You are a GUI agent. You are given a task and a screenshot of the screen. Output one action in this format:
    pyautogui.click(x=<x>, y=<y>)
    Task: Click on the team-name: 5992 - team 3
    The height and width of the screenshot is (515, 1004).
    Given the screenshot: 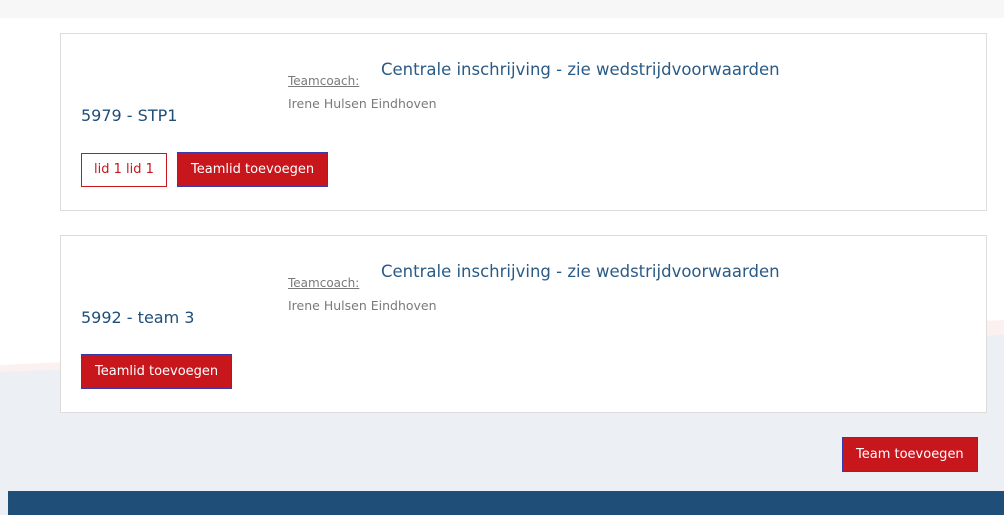 What is the action you would take?
    pyautogui.click(x=138, y=317)
    